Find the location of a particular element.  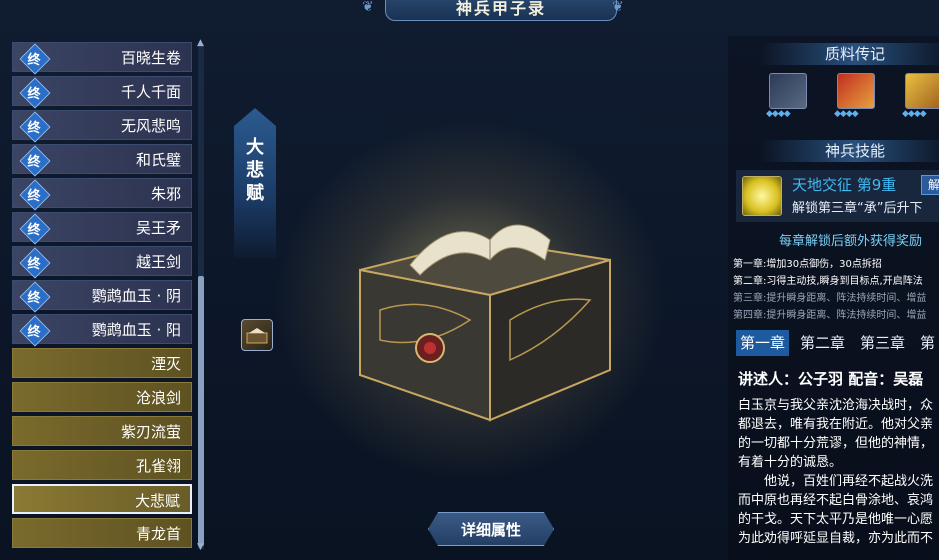

story-line: 的干戈。天下太平乃是他唯一心愿 is located at coordinates (836, 519).